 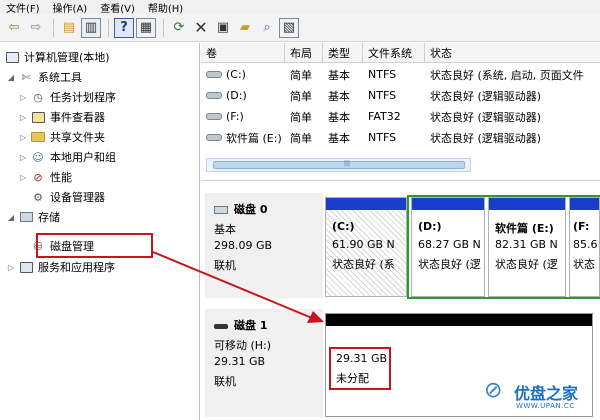 I want to click on disk0-type: 基本, so click(x=225, y=229).